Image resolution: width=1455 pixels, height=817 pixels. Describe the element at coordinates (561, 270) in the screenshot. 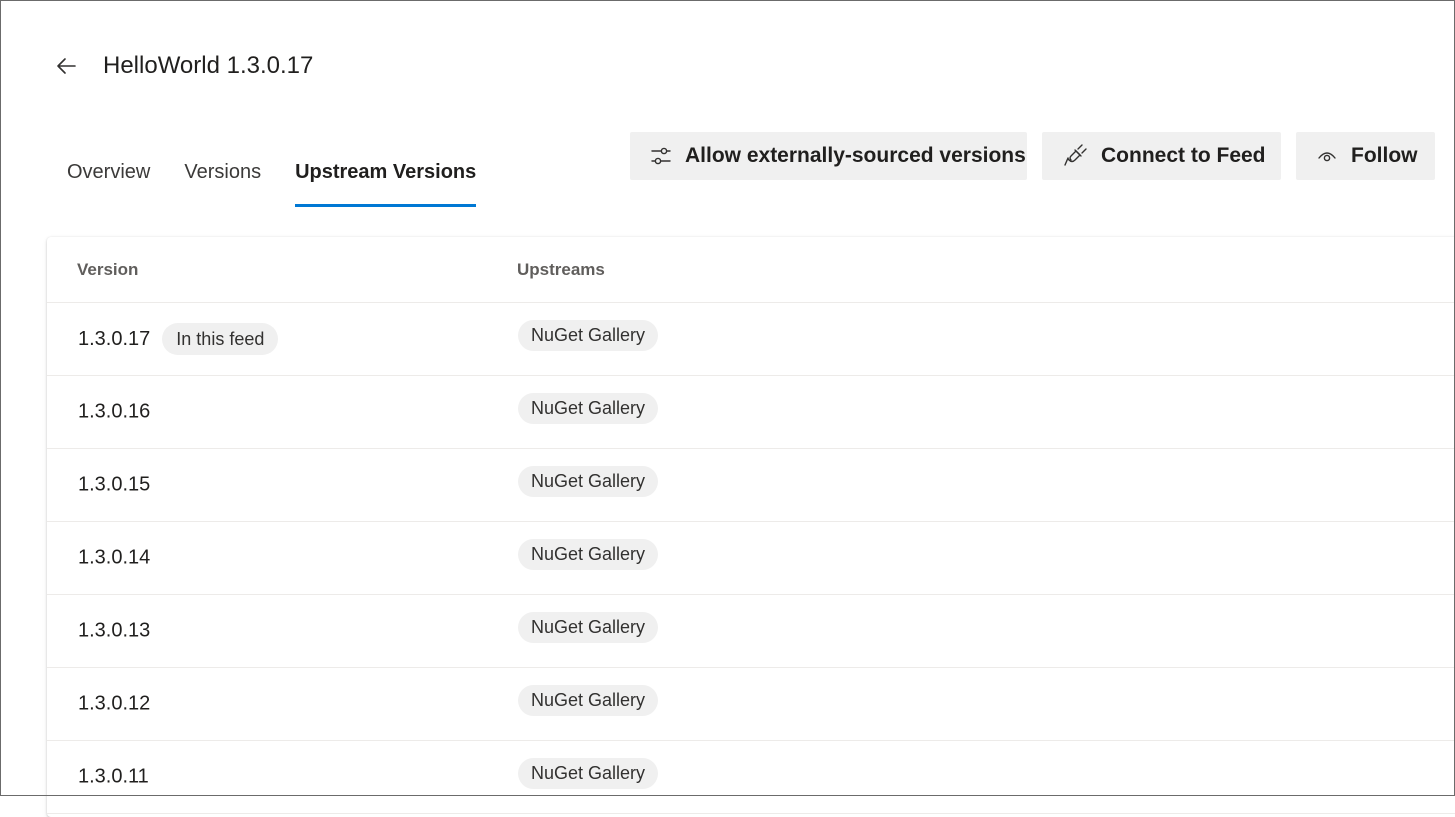

I see `column-header-upstreams: Upstreams` at that location.